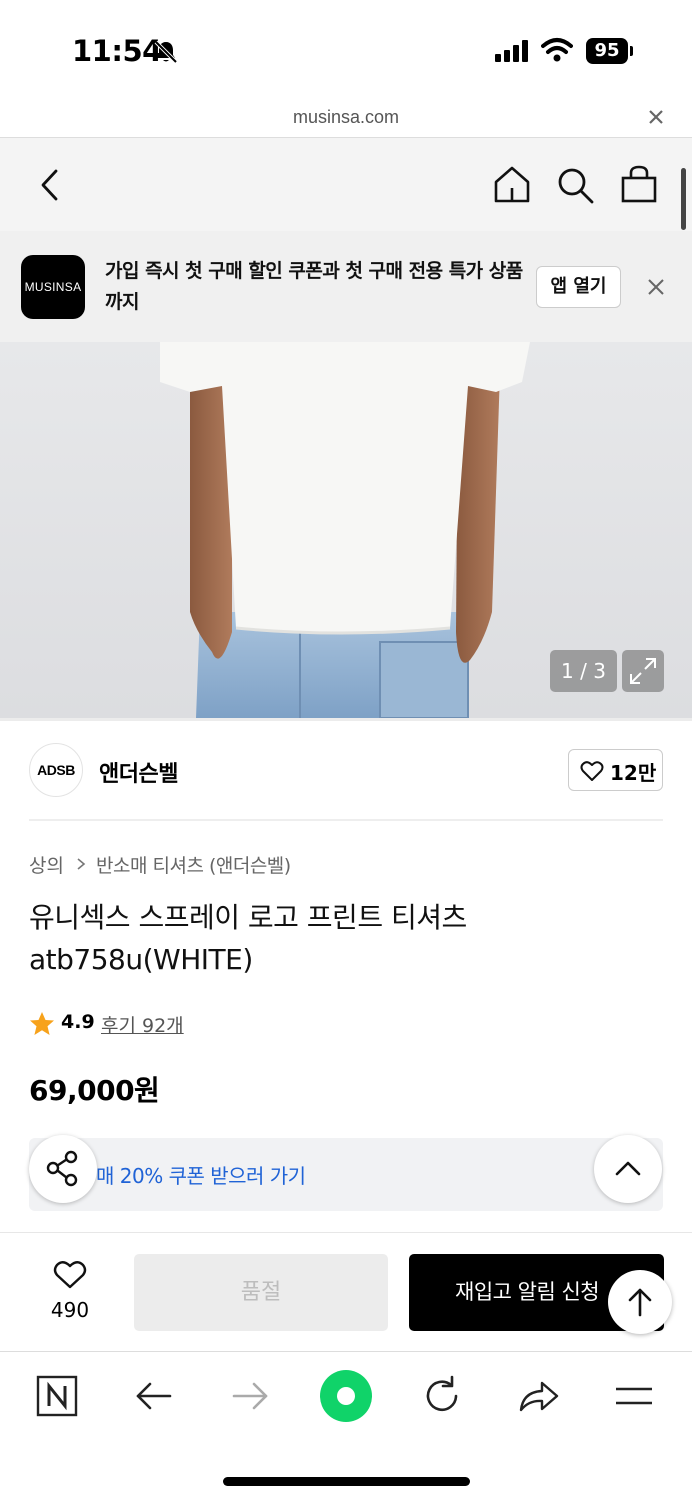 The height and width of the screenshot is (1500, 692). Describe the element at coordinates (166, 52) in the screenshot. I see `bell-slash-icon` at that location.